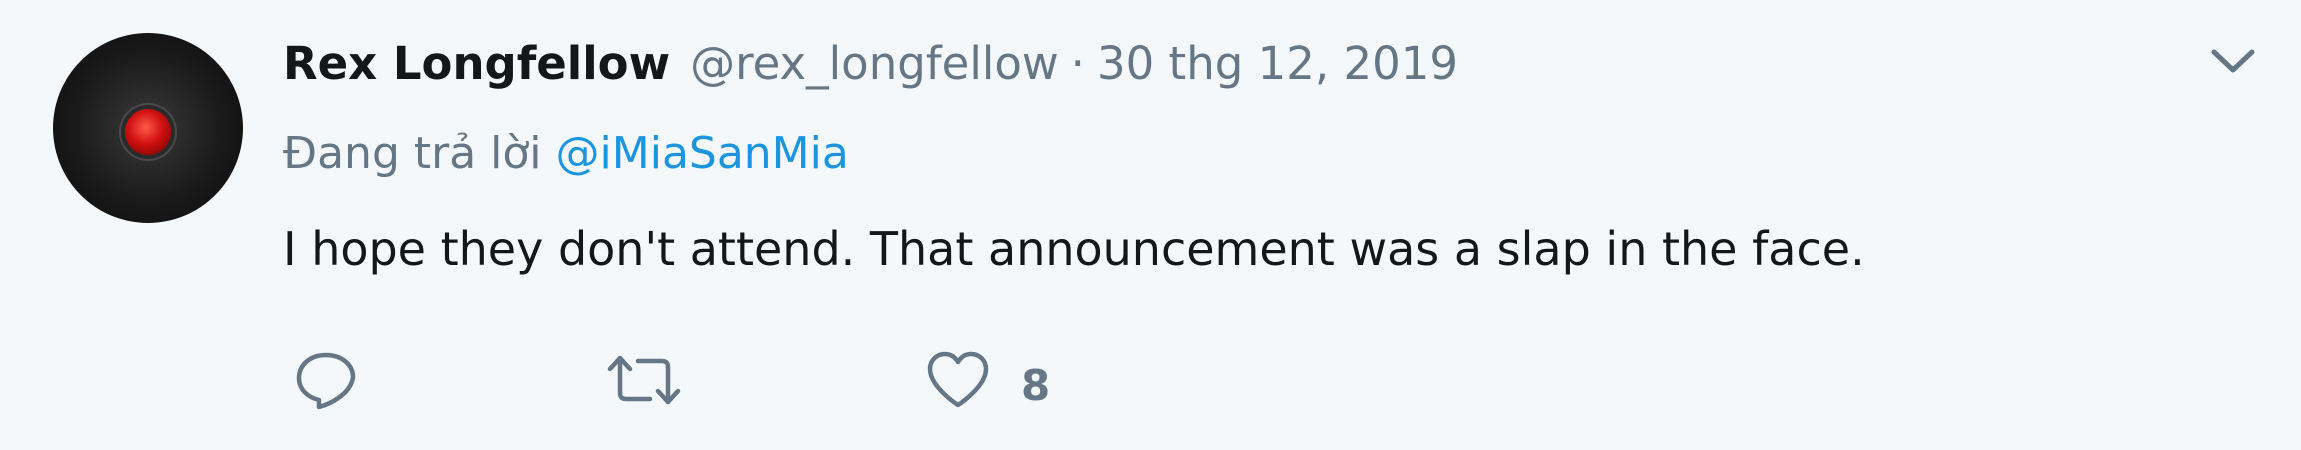 This screenshot has height=450, width=2301. I want to click on retweet-icon, so click(644, 380).